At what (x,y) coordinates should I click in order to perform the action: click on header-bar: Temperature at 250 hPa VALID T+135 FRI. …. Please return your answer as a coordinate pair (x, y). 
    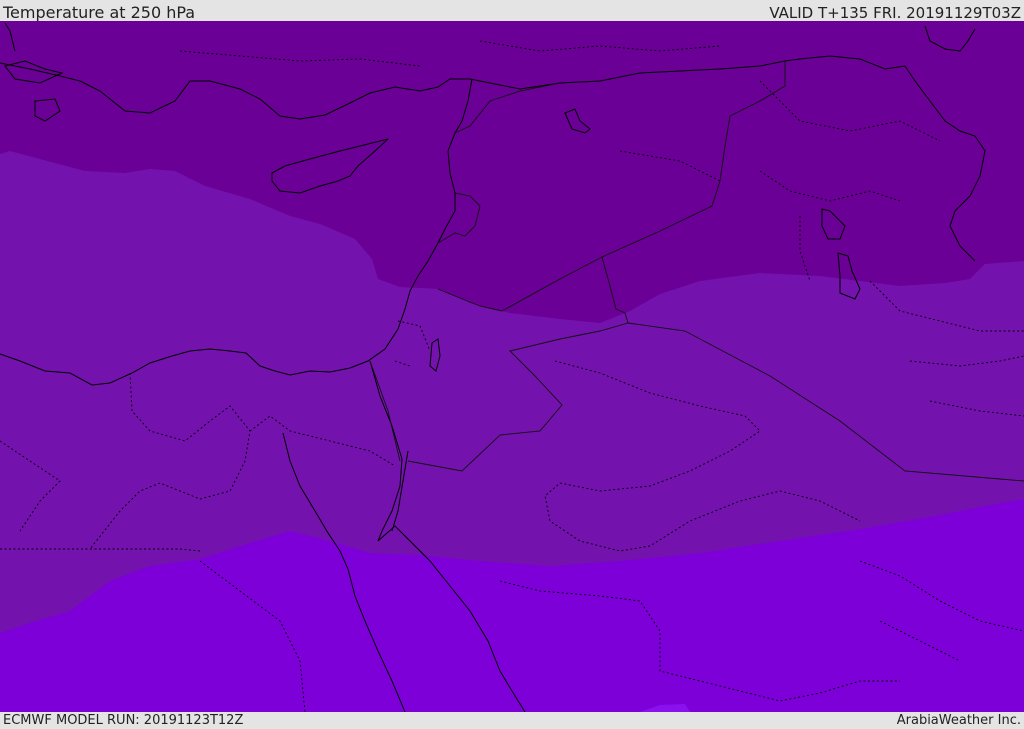
    Looking at the image, I should click on (512, 11).